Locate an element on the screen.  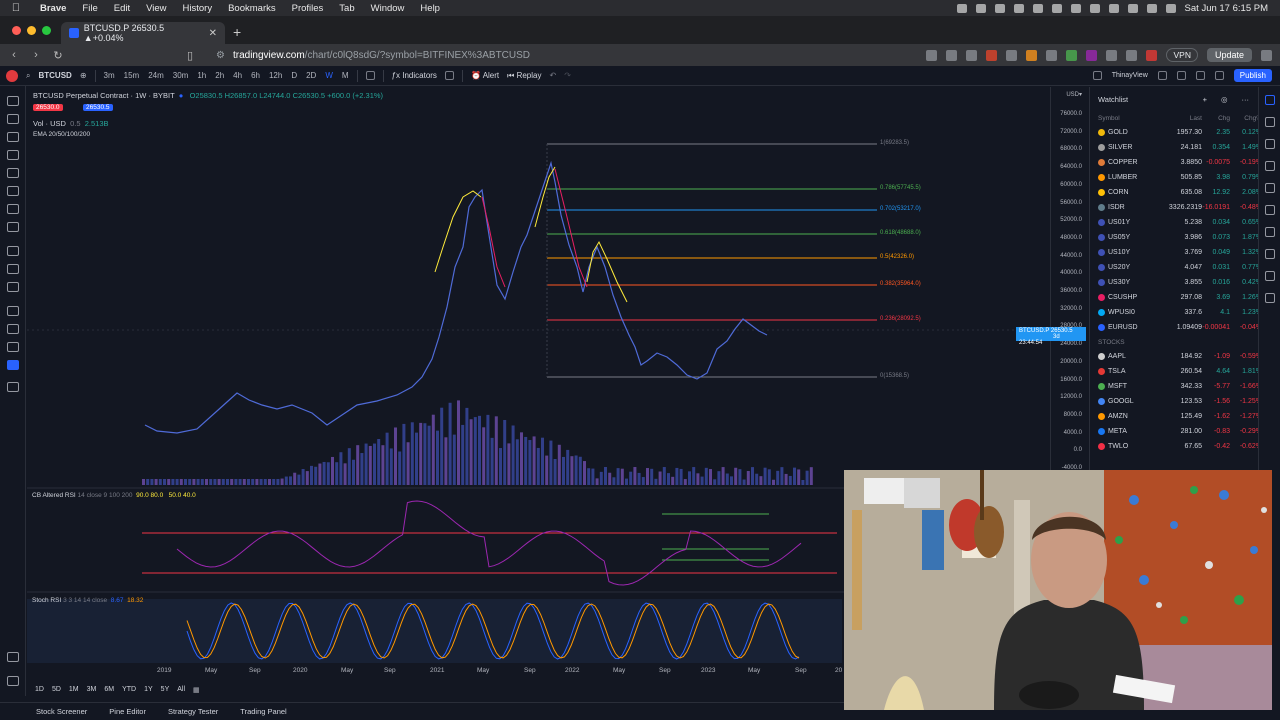
notifications-icon is located at coordinates (1270, 276).